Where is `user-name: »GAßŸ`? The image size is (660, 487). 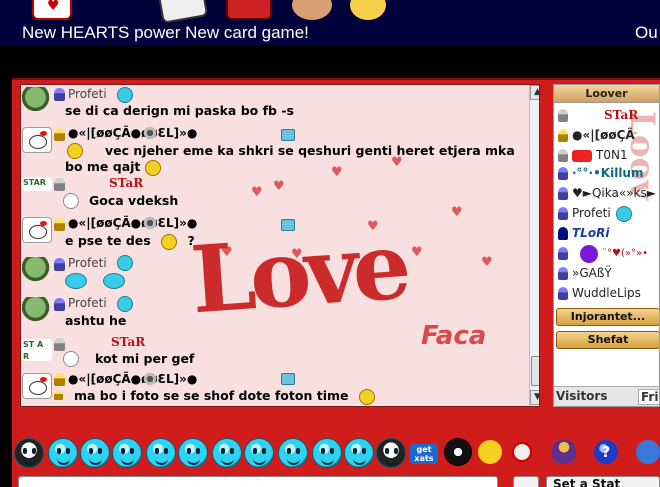 user-name: »GAßŸ is located at coordinates (592, 273).